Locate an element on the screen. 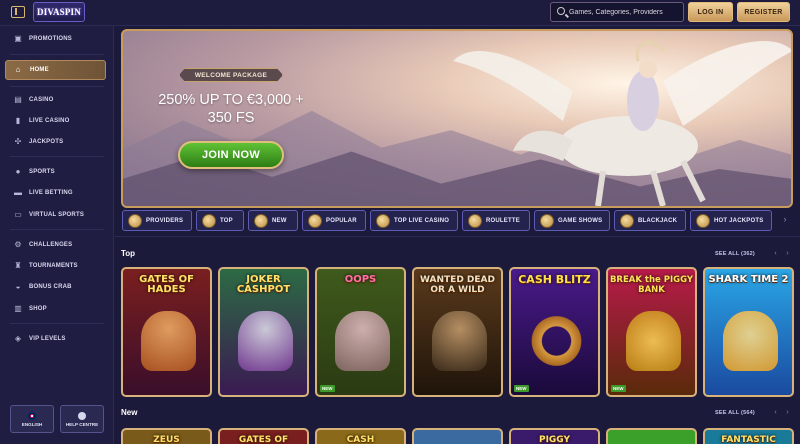 Image resolution: width=800 pixels, height=444 pixels. tab-hot-jackpots: HOT JACKPOTS is located at coordinates (731, 220).